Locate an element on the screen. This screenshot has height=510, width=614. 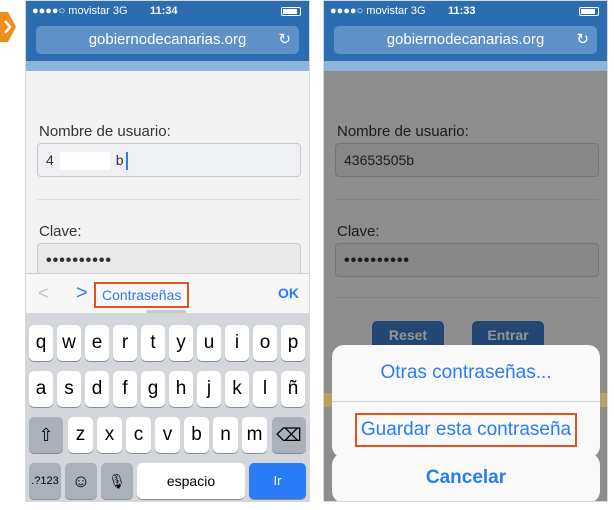
password-field: •••••••••• is located at coordinates (169, 260).